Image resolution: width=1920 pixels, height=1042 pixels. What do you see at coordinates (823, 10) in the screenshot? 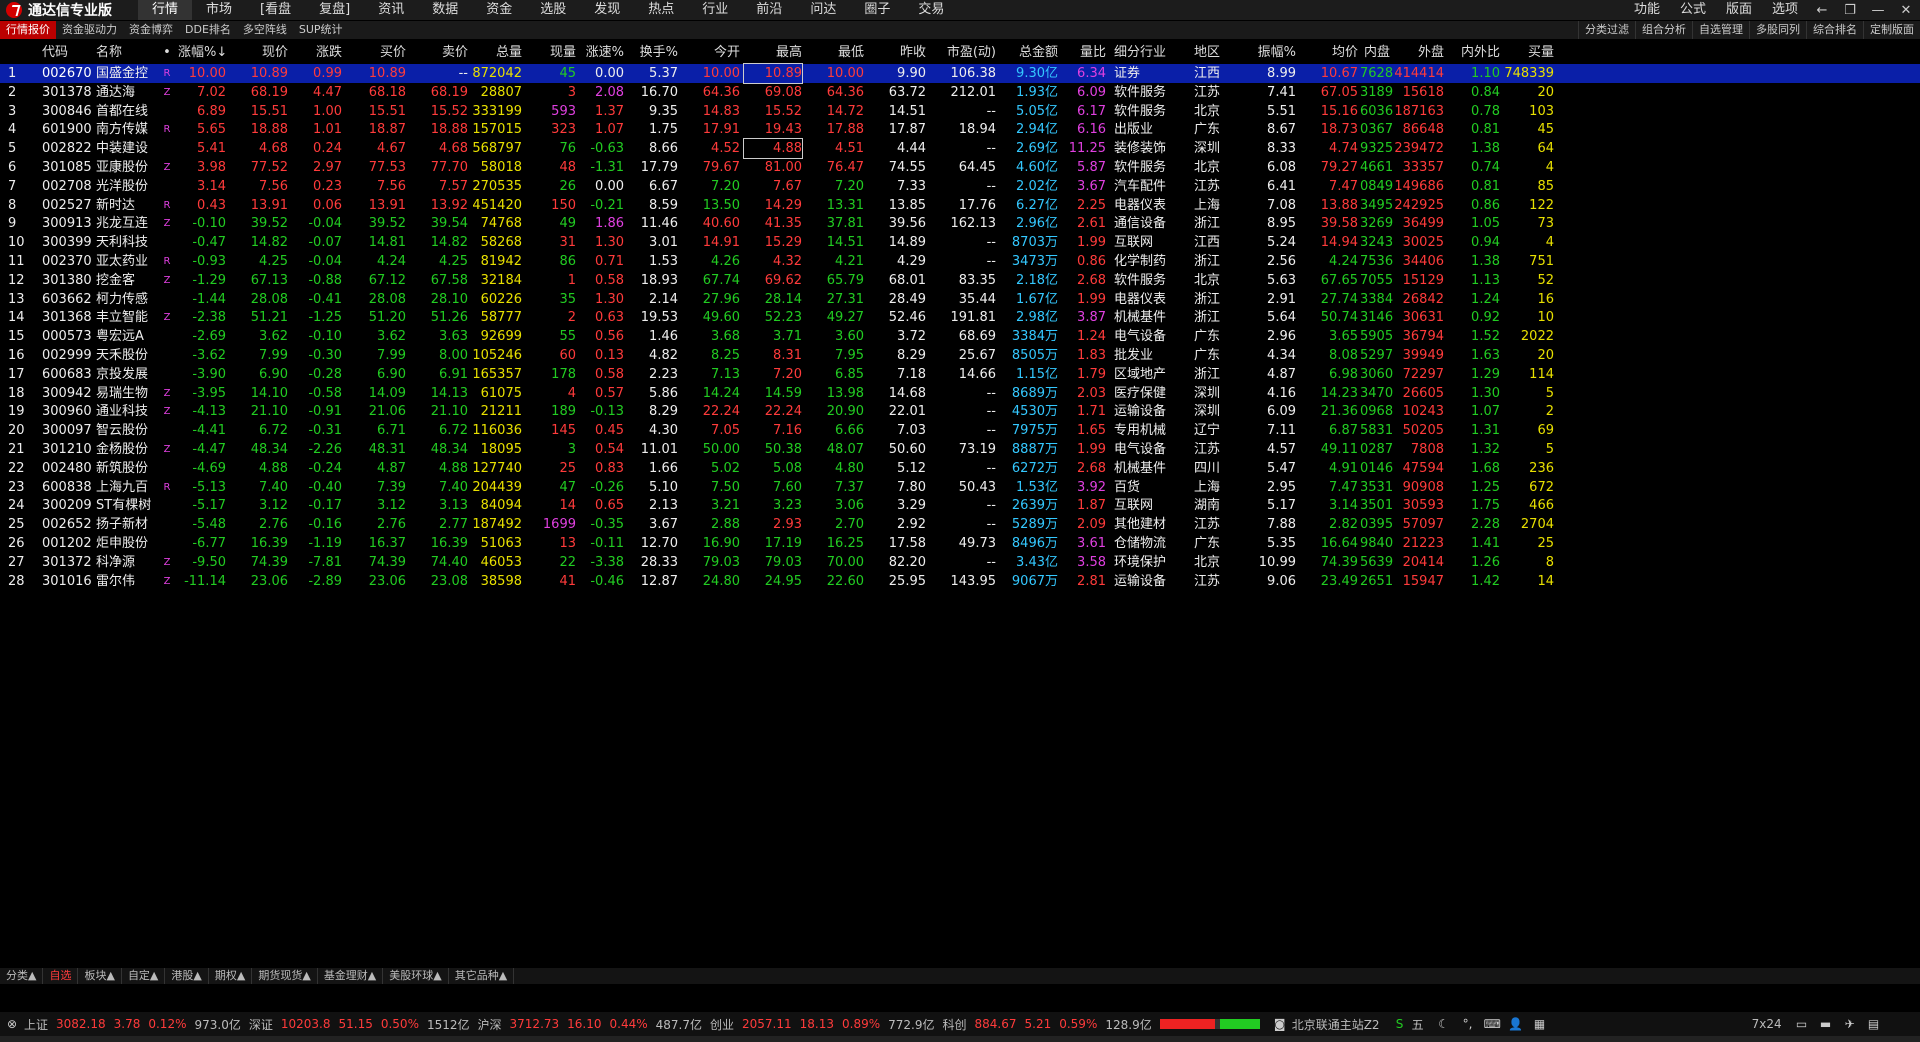
I see `menu-item-ask: 问达` at bounding box center [823, 10].